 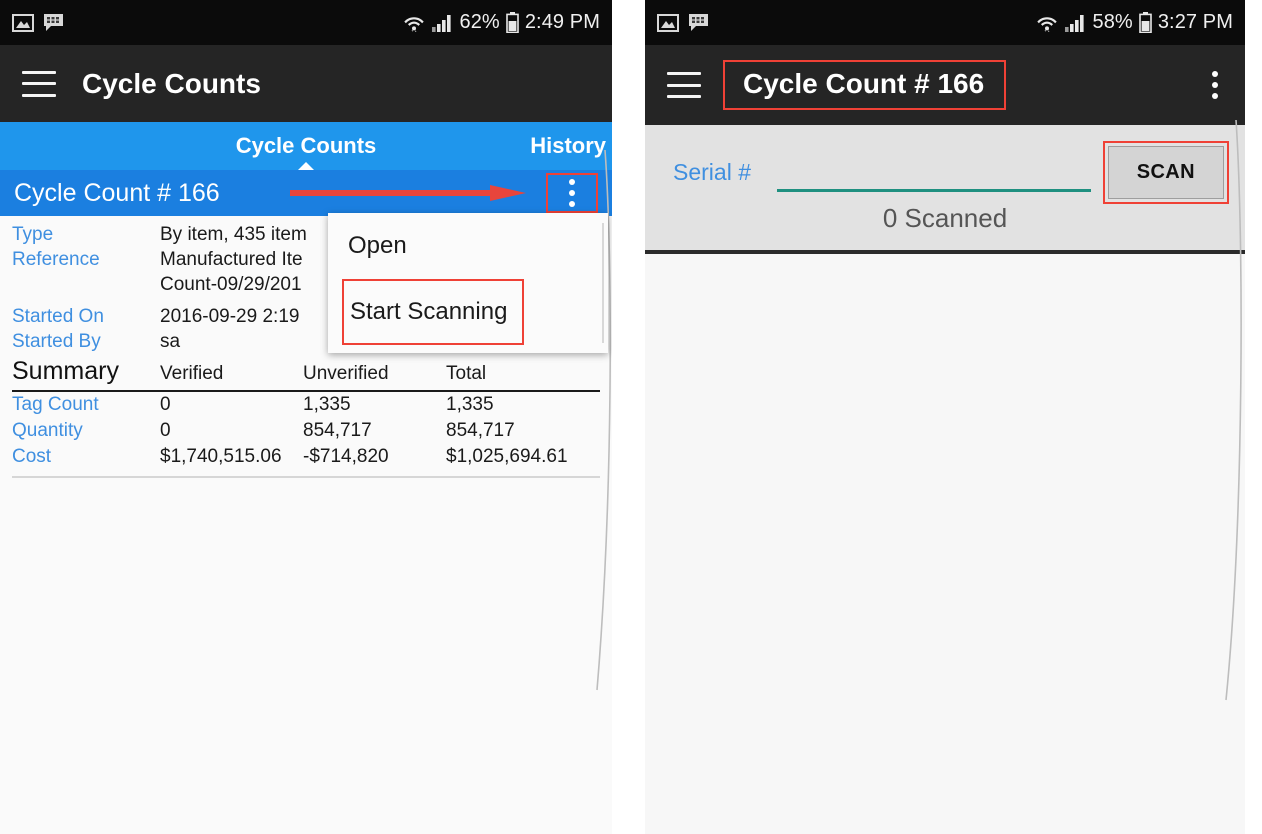 I want to click on summary-row-label: Quantity, so click(x=47, y=430).